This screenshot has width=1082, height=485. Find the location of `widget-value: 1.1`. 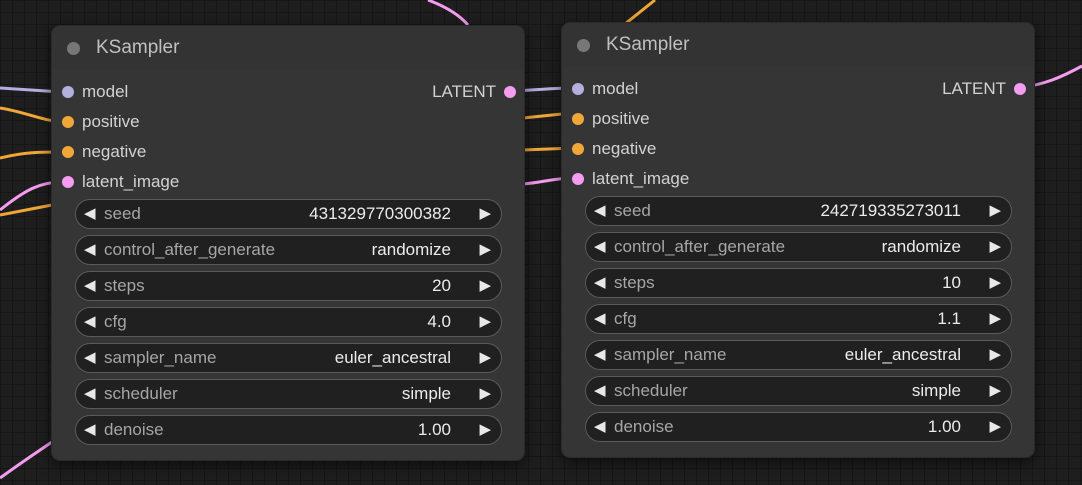

widget-value: 1.1 is located at coordinates (949, 319).